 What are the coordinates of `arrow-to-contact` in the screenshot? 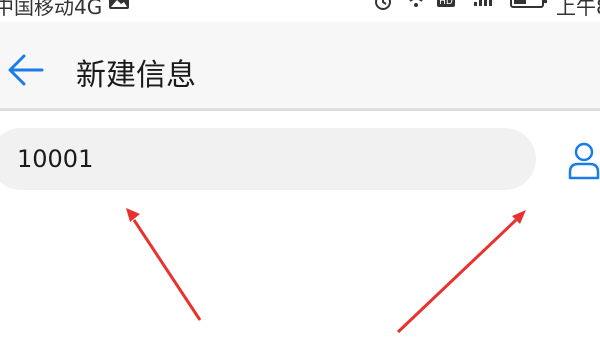 It's located at (461, 272).